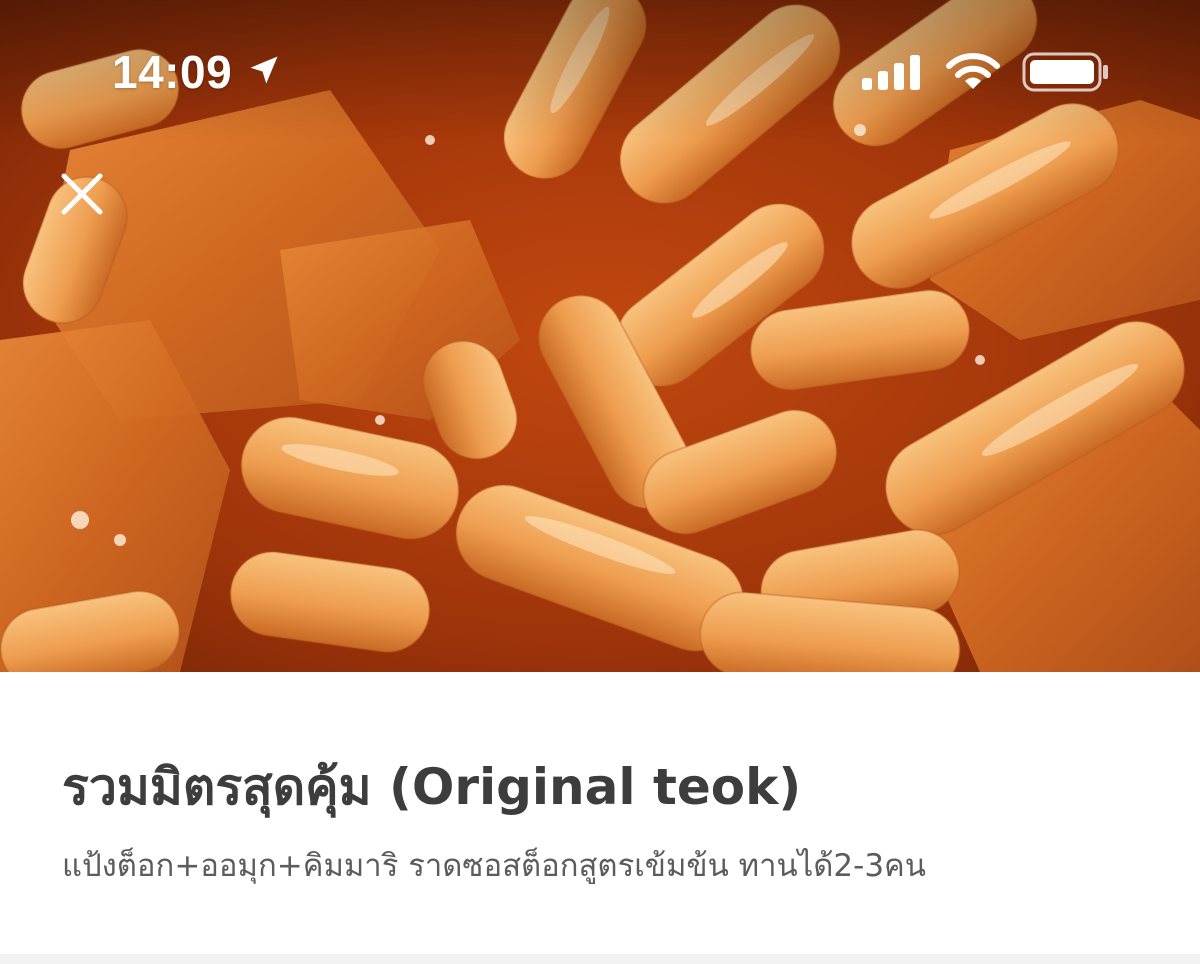 This screenshot has height=964, width=1200. I want to click on close-button, so click(82, 194).